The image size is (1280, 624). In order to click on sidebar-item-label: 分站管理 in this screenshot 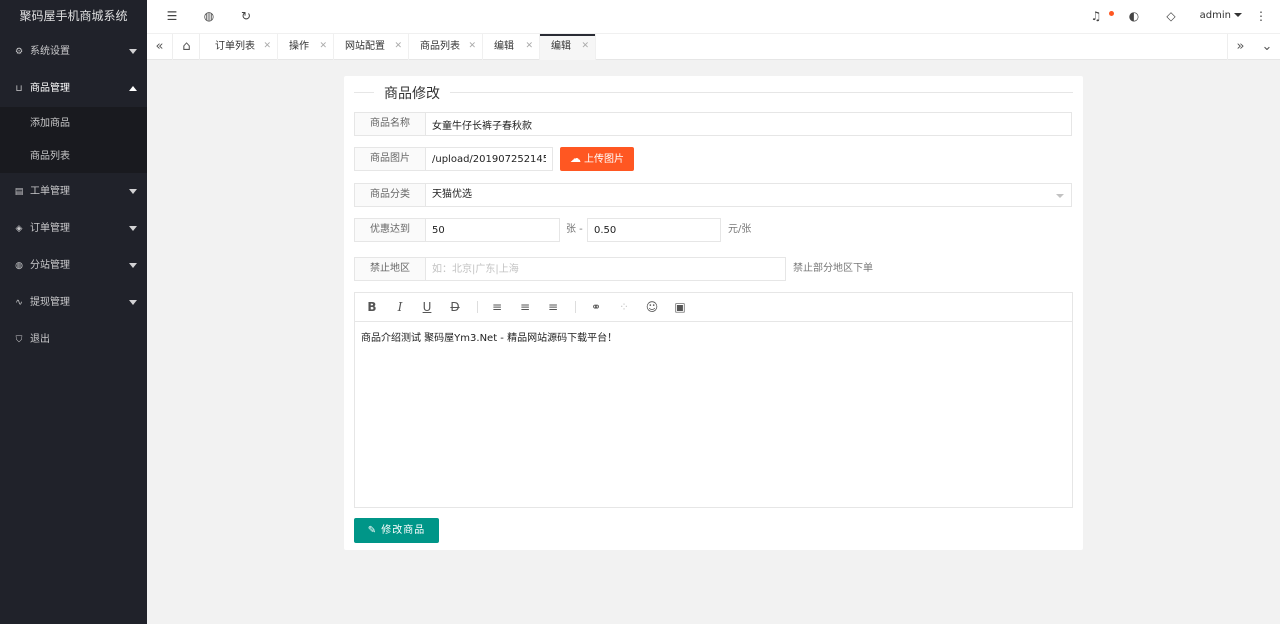, I will do `click(50, 265)`.